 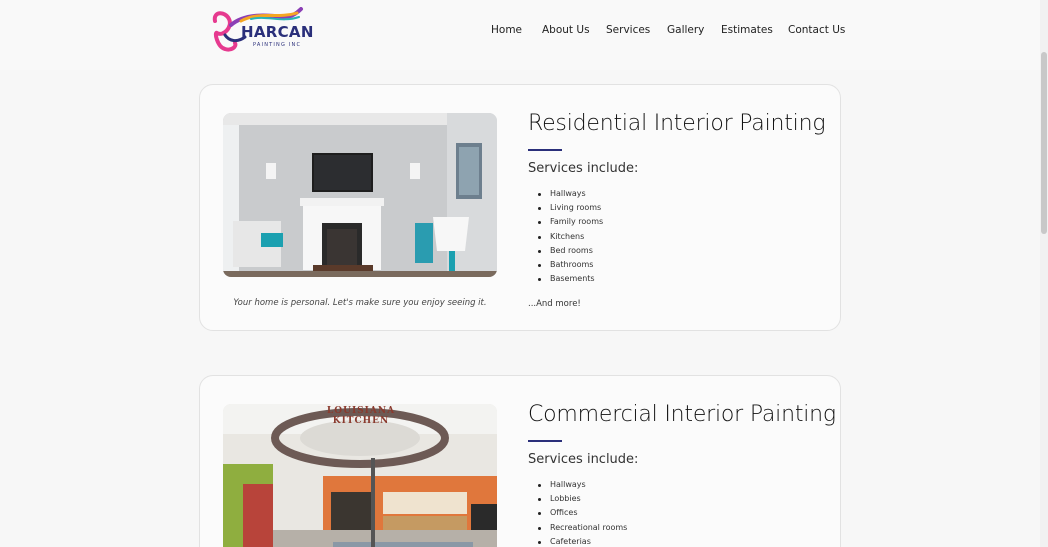 I want to click on nav-contact-us: Contact Us, so click(x=816, y=30).